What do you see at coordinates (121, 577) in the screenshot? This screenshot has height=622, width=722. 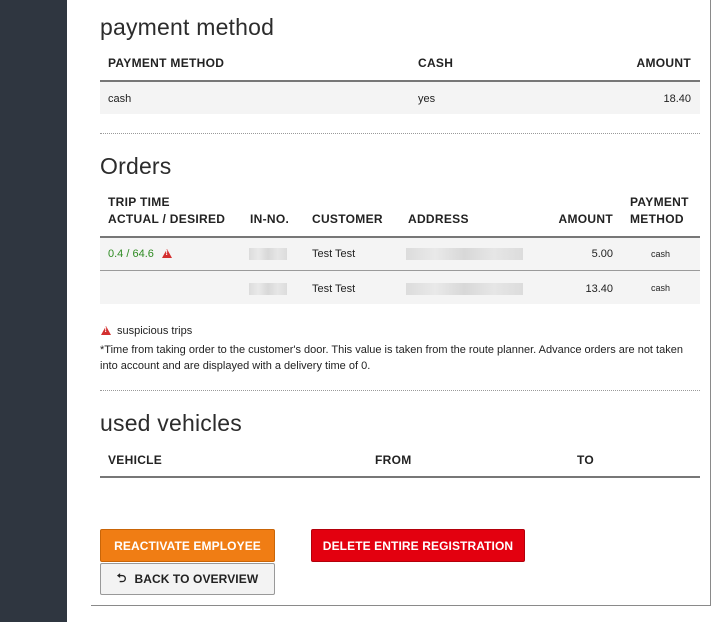 I see `back-arrow-icon: ⮌` at bounding box center [121, 577].